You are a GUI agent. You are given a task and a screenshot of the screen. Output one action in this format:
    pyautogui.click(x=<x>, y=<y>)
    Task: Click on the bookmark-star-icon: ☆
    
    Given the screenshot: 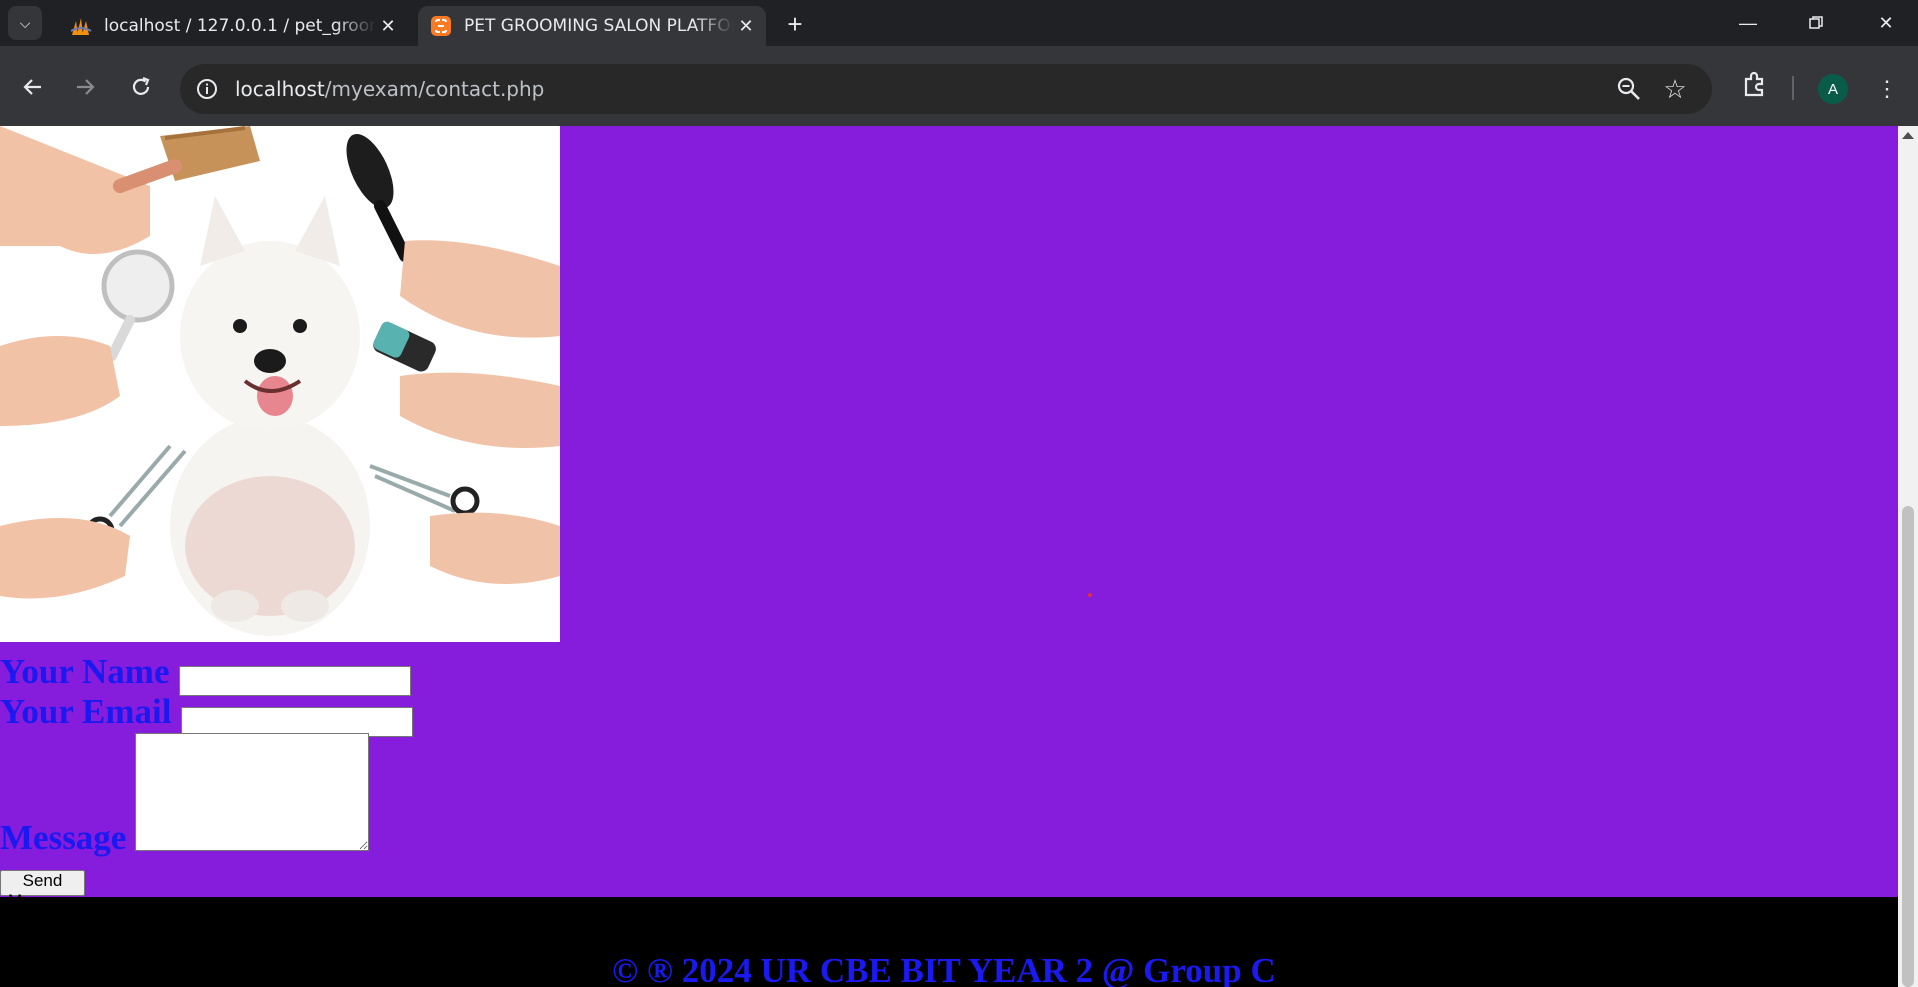 What is the action you would take?
    pyautogui.click(x=1675, y=89)
    